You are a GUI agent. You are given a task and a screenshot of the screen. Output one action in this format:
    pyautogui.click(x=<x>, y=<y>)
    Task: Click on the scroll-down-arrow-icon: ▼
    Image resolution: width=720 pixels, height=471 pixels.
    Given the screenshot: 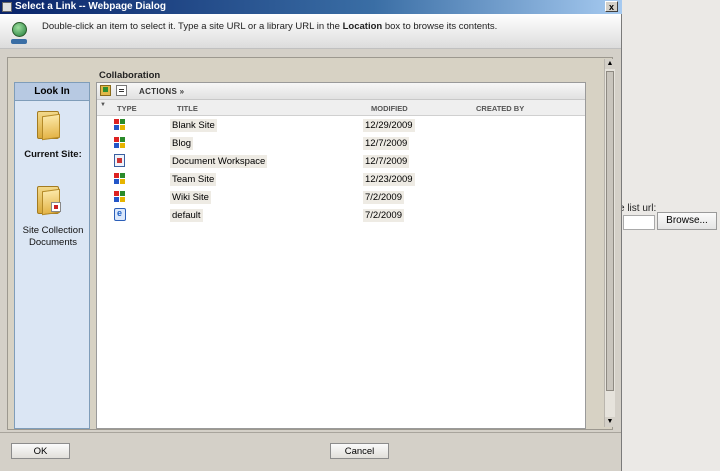 What is the action you would take?
    pyautogui.click(x=610, y=422)
    